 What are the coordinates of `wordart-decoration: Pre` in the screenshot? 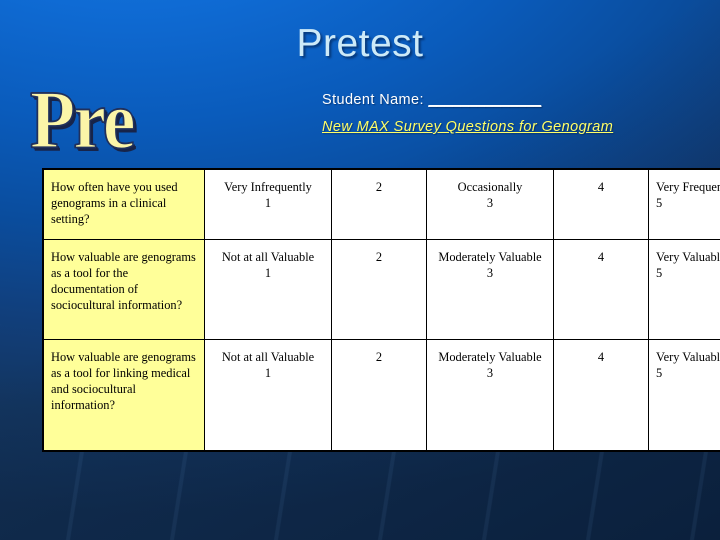 It's located at (82, 120).